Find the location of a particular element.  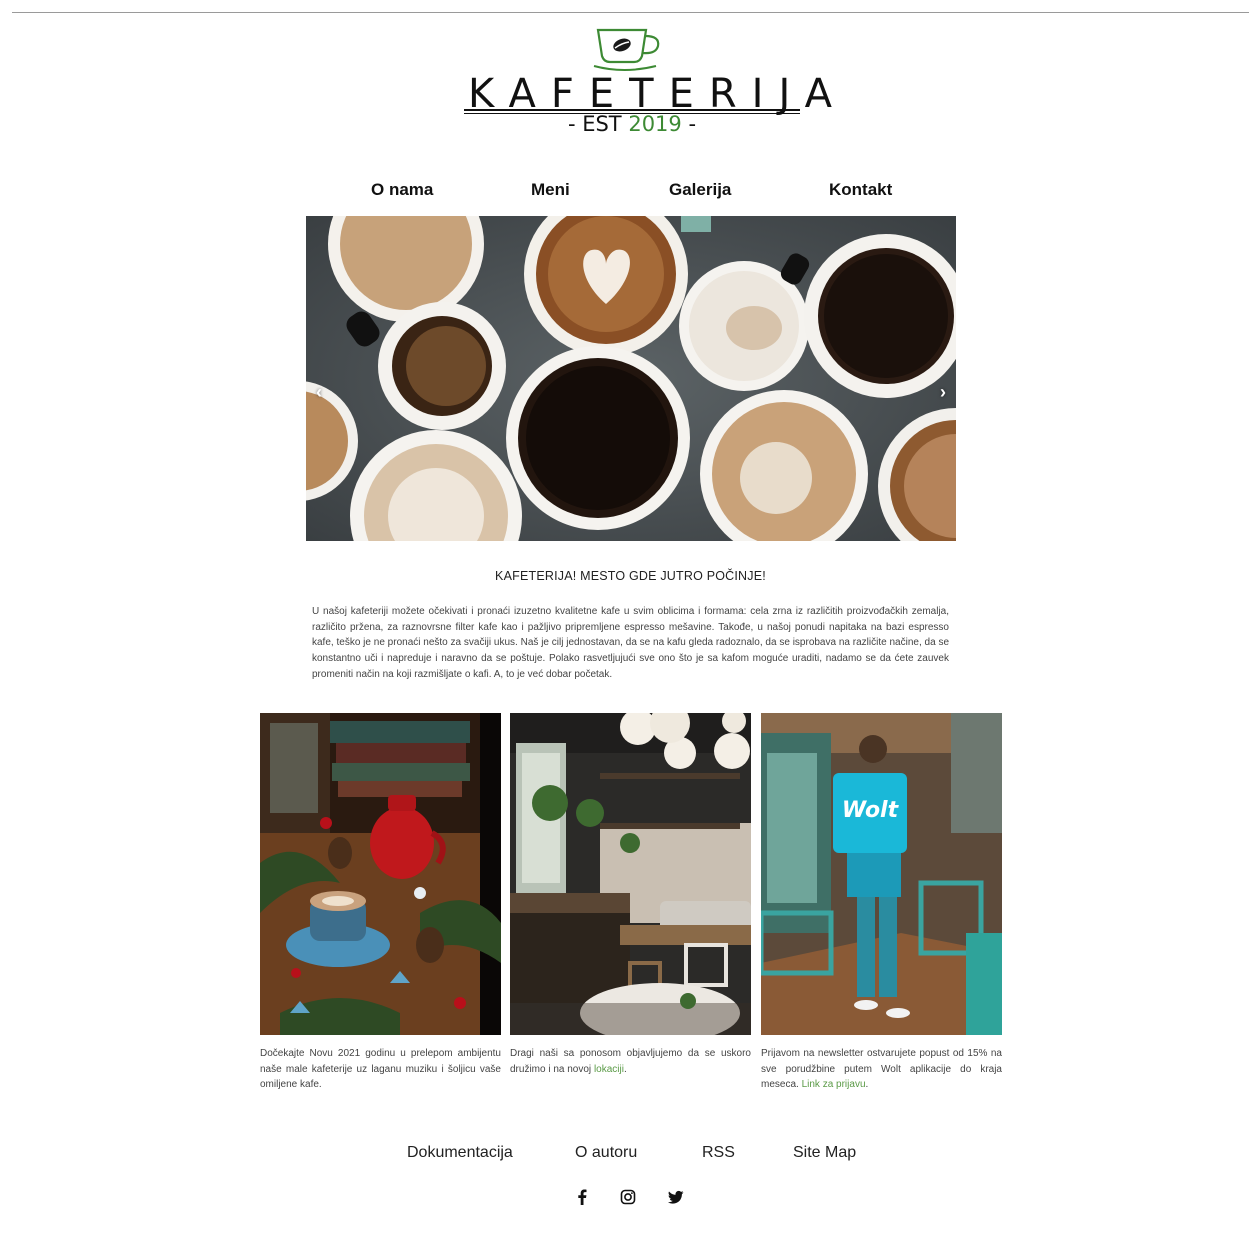

newsletter-signup-link: Link za prijavu is located at coordinates (834, 1084).